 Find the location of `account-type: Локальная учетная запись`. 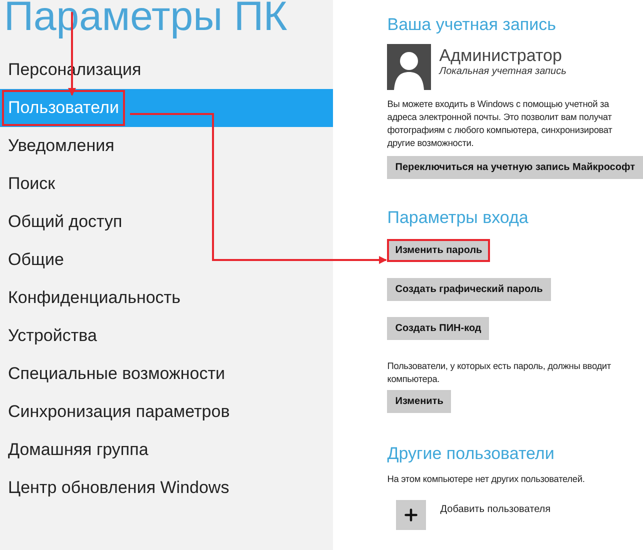

account-type: Локальная учетная запись is located at coordinates (502, 71).